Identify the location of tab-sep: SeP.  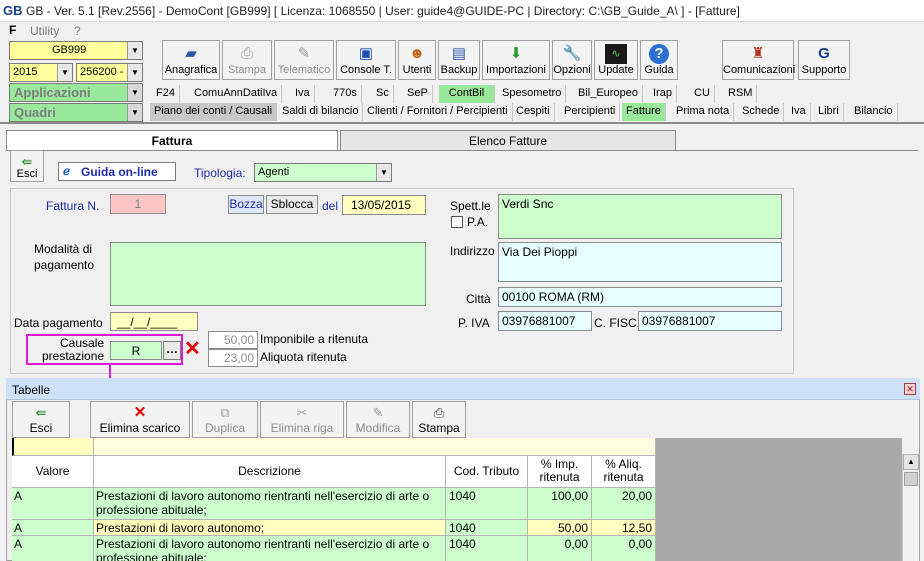
(418, 94).